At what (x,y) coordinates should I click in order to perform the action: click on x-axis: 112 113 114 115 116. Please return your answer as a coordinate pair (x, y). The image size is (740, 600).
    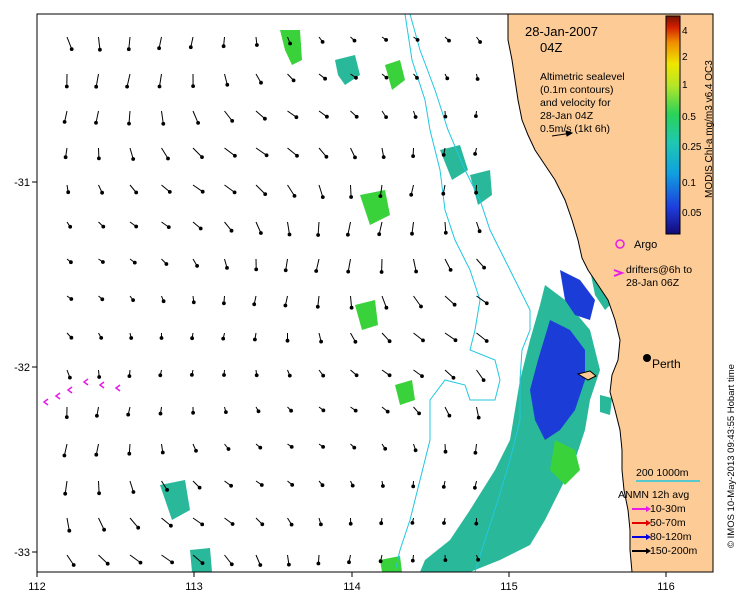
    Looking at the image, I should click on (351, 582).